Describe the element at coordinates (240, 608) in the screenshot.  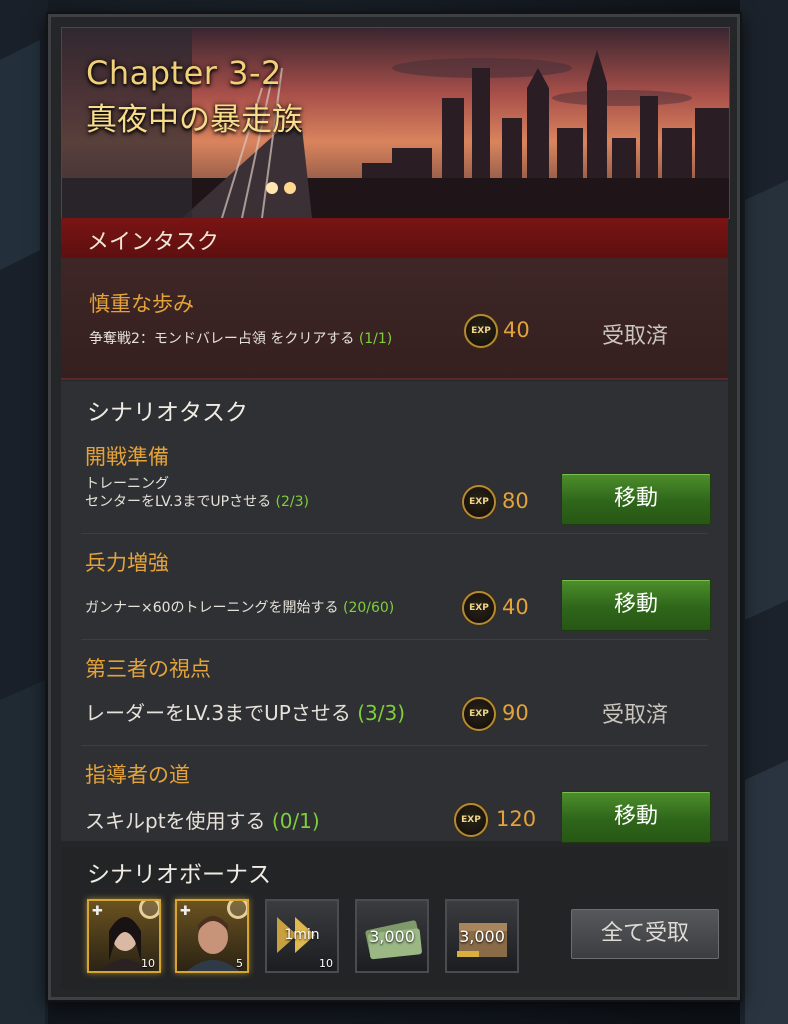
I see `task-description: ガンナー×60のトレーニングを開始する (20/60)` at that location.